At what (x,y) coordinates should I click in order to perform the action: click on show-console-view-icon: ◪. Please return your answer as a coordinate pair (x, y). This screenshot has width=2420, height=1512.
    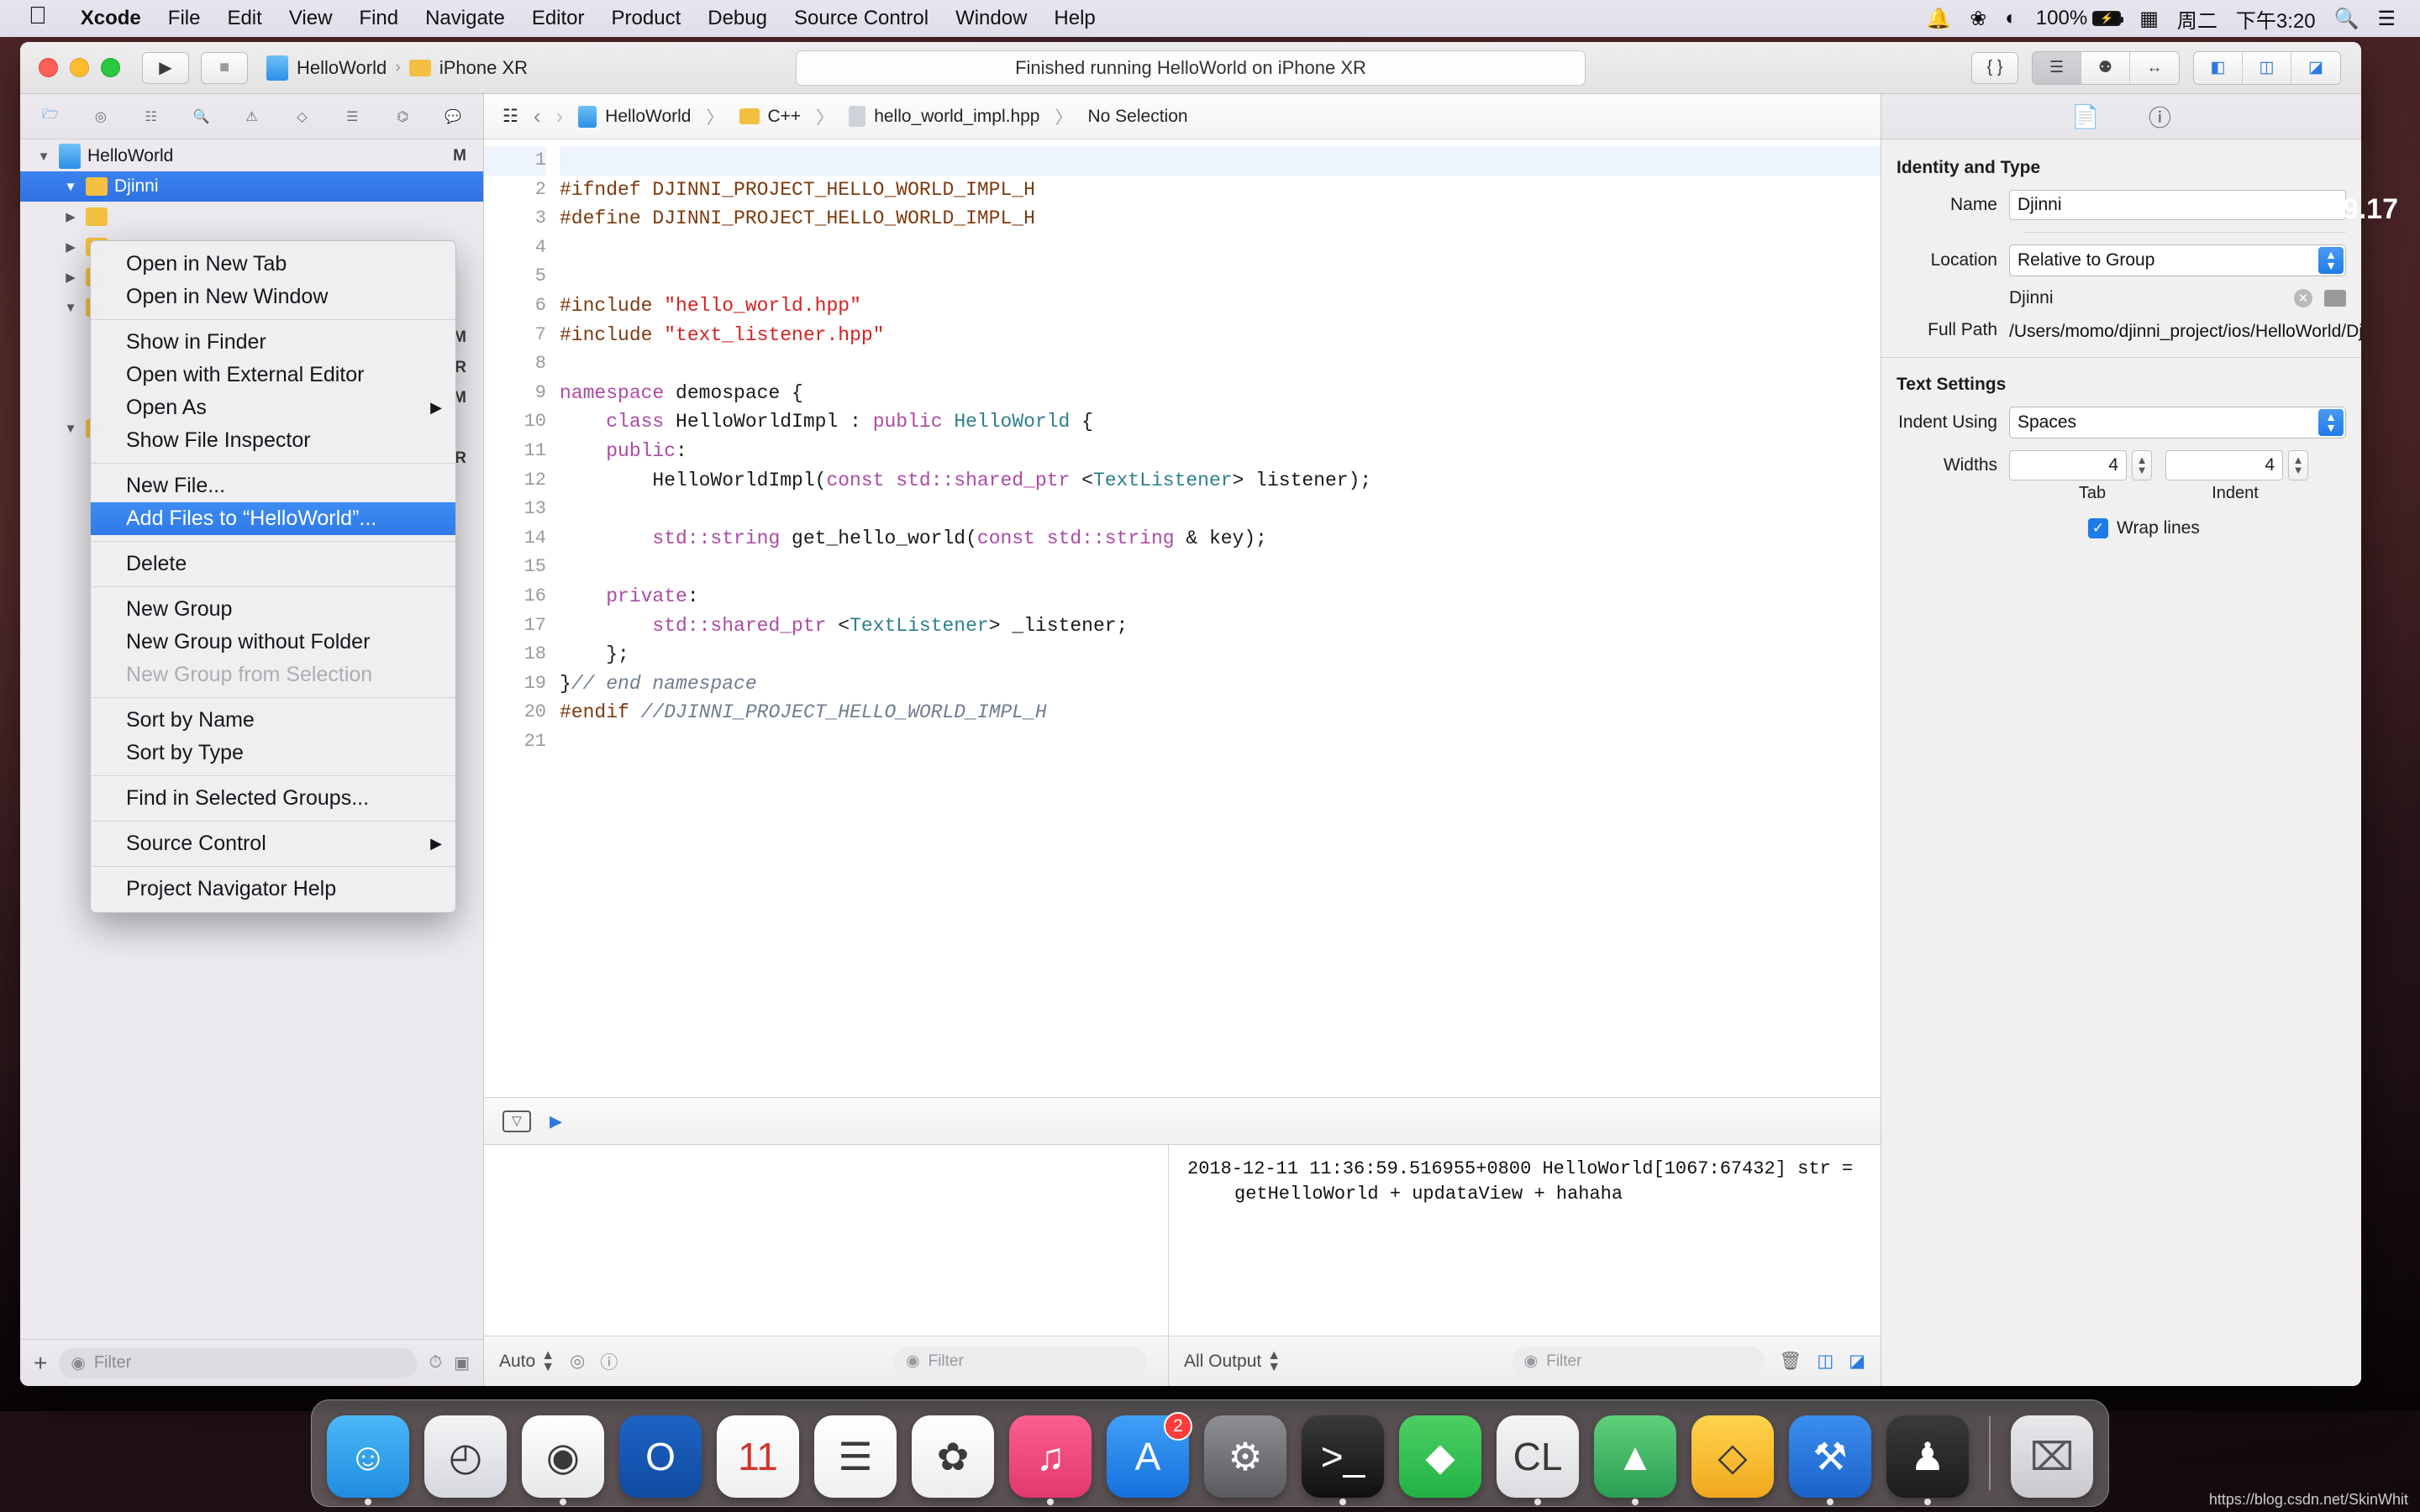
    Looking at the image, I should click on (1857, 1361).